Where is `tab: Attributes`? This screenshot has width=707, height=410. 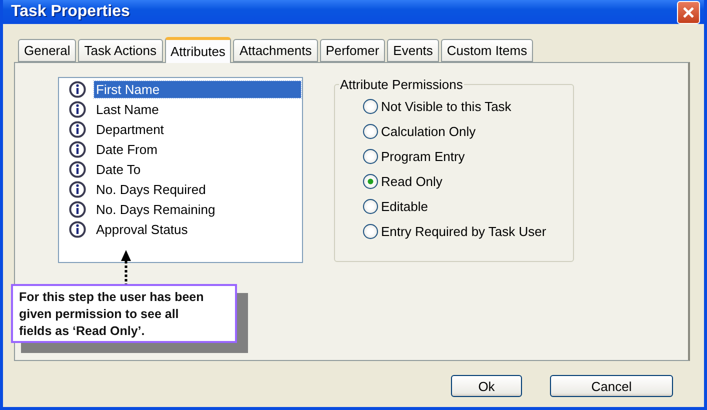
tab: Attributes is located at coordinates (198, 50).